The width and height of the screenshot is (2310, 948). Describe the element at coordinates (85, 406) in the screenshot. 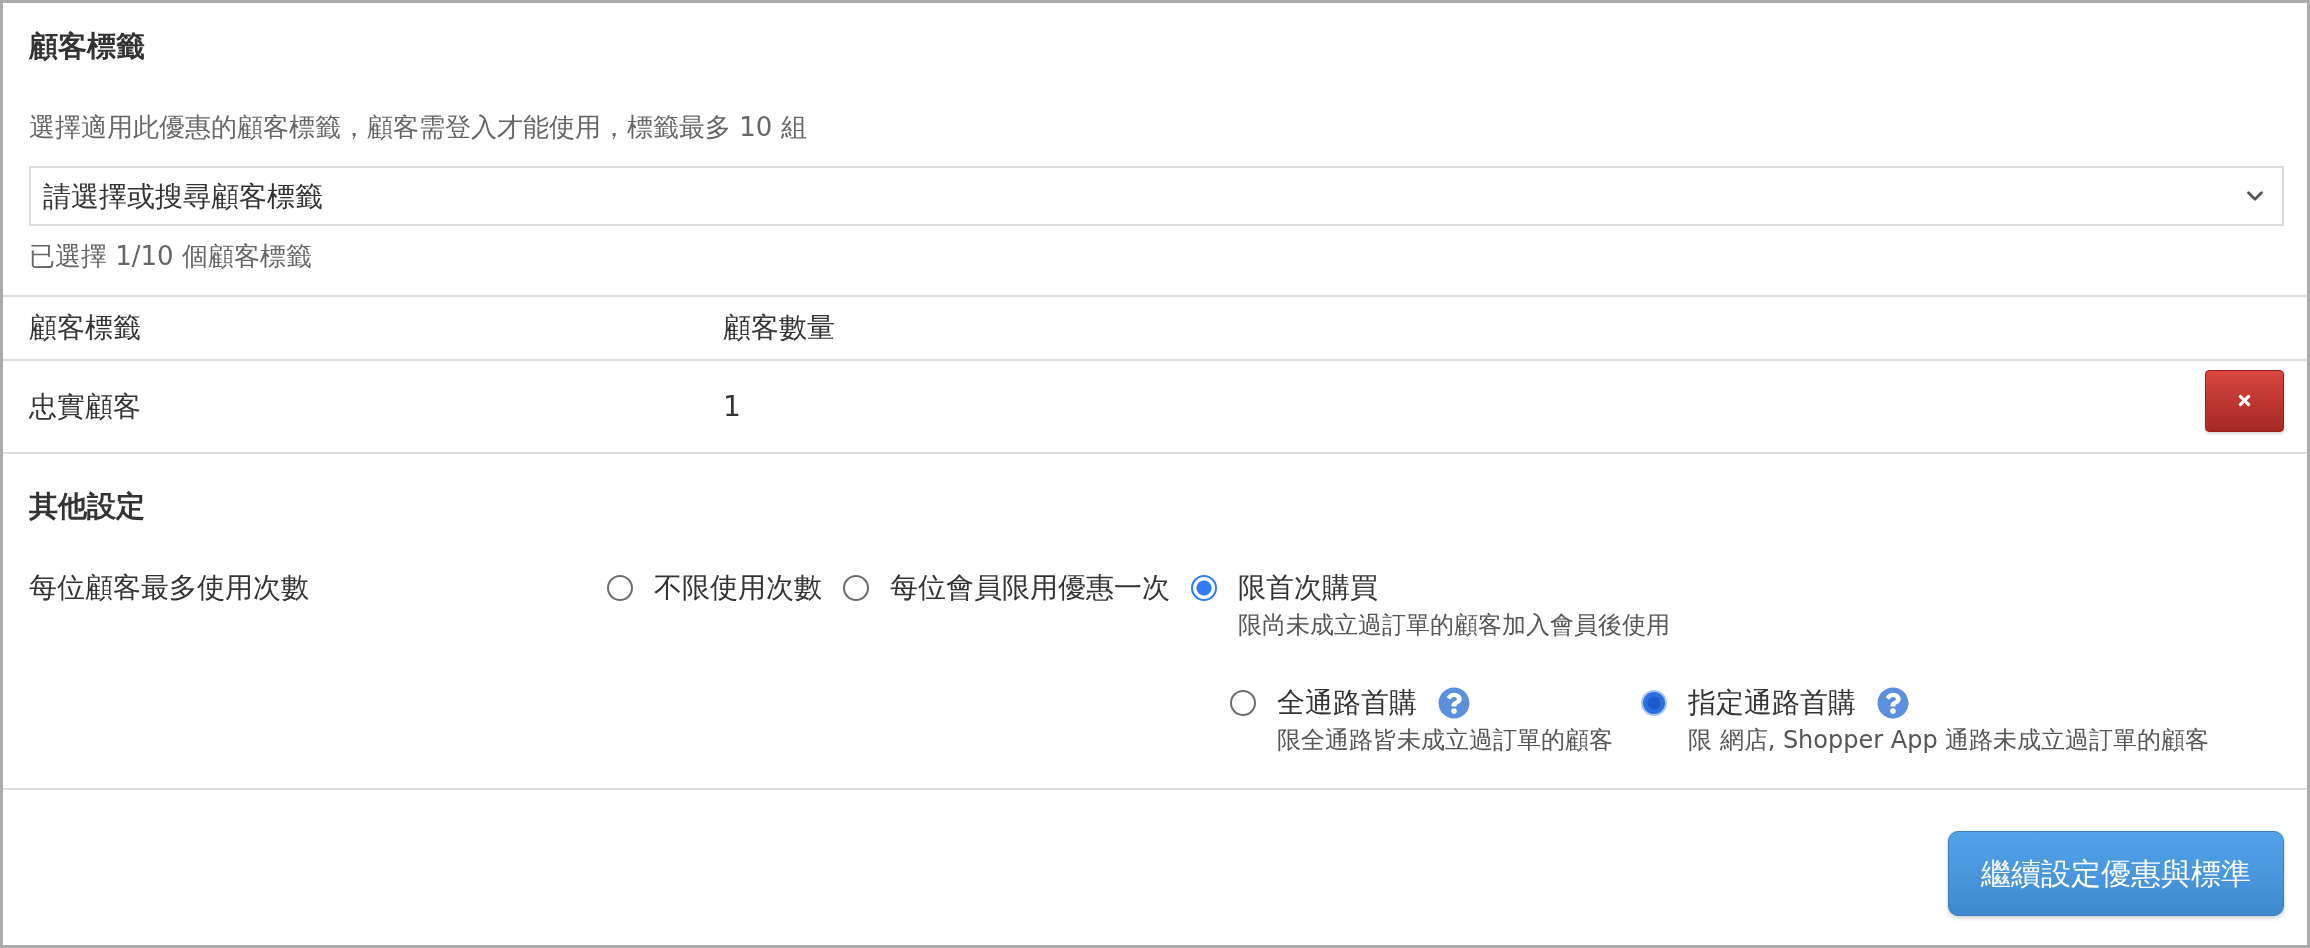

I see `table-cell-text: 忠實顧客` at that location.